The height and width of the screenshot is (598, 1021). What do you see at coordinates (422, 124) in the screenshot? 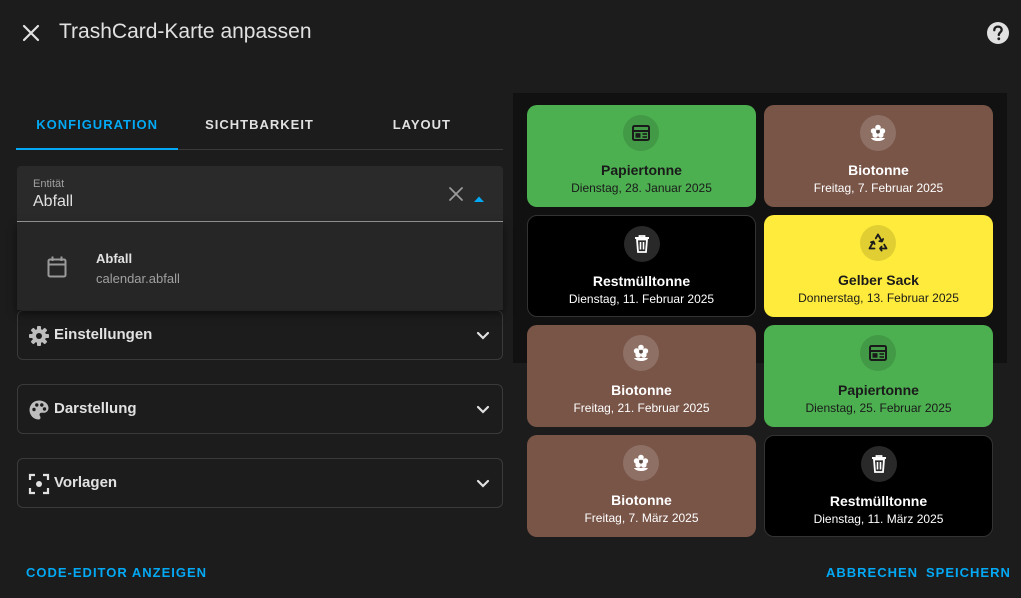
I see `tab-layout: LAYOUT` at bounding box center [422, 124].